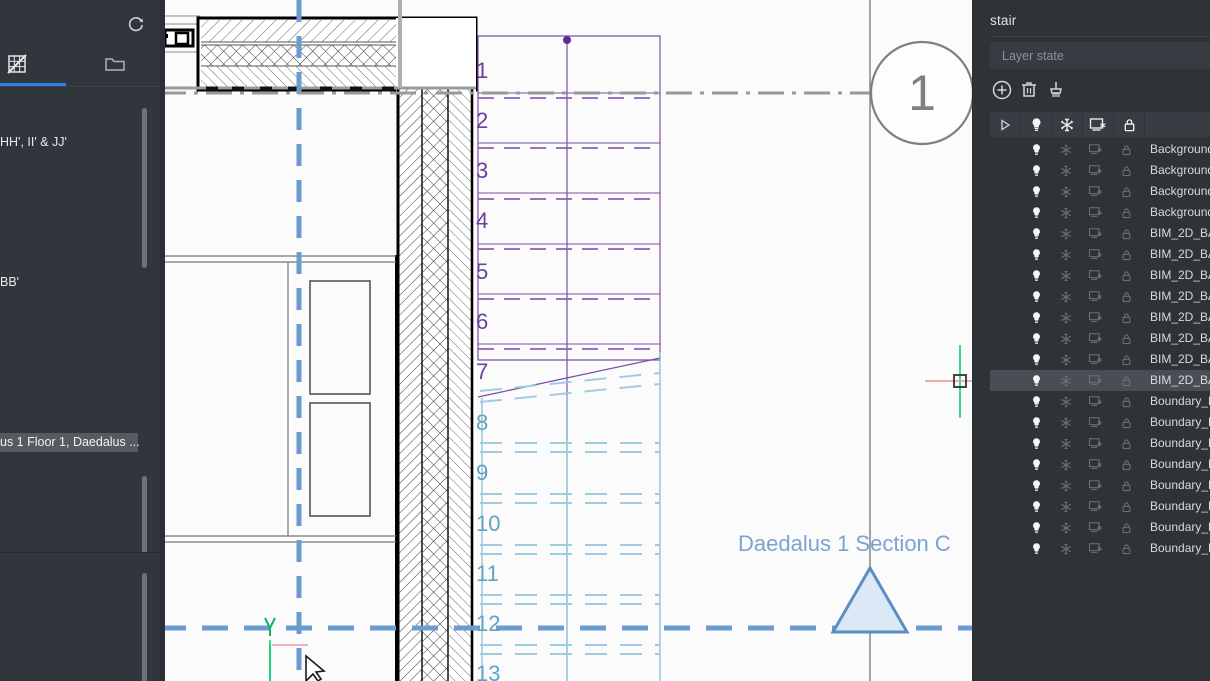 The image size is (1210, 681). Describe the element at coordinates (1002, 90) in the screenshot. I see `new-layer-button` at that location.